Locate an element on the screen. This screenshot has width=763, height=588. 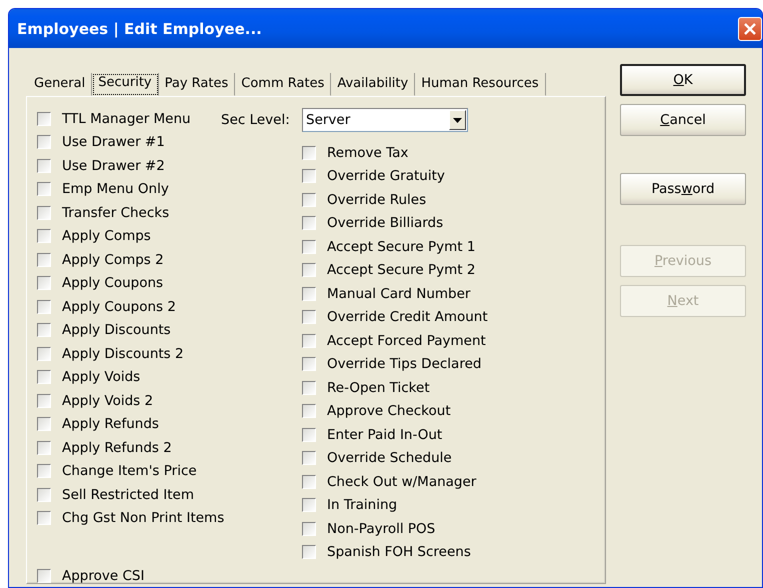
sec-level-label: Sec Level: is located at coordinates (256, 120).